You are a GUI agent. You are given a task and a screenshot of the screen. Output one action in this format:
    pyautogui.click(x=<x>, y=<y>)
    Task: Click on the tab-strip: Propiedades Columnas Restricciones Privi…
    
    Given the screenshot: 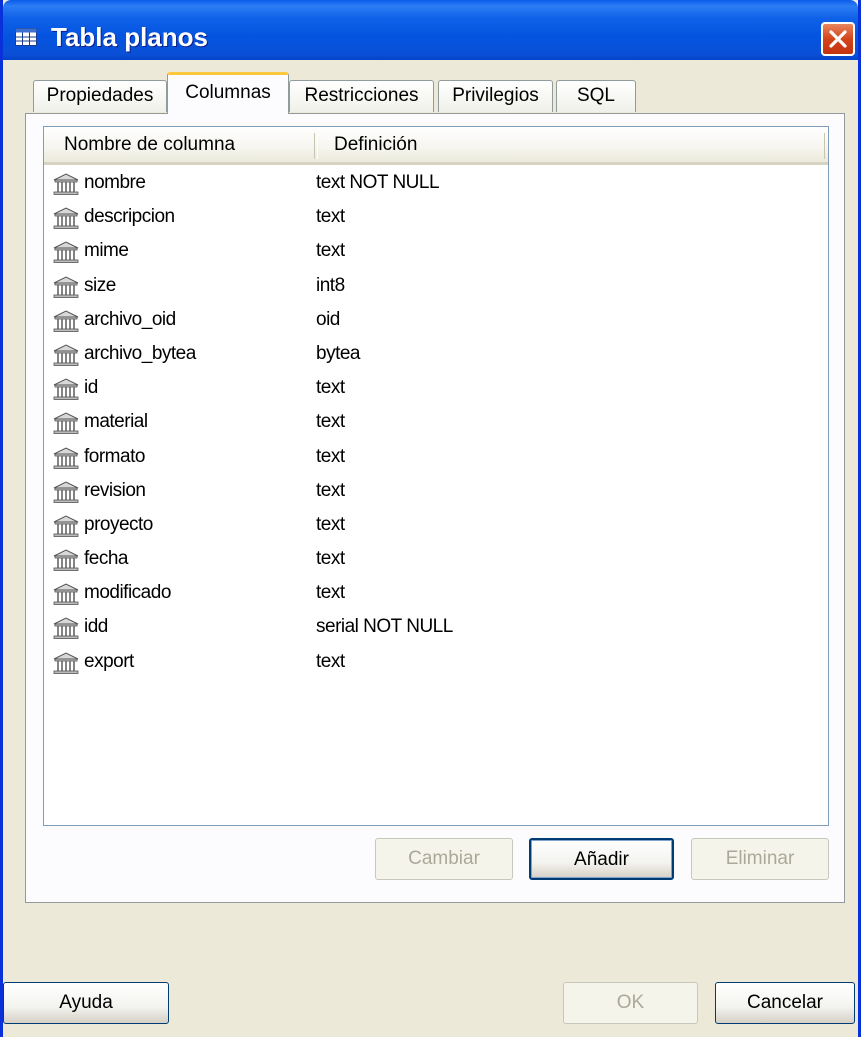 What is the action you would take?
    pyautogui.click(x=430, y=93)
    